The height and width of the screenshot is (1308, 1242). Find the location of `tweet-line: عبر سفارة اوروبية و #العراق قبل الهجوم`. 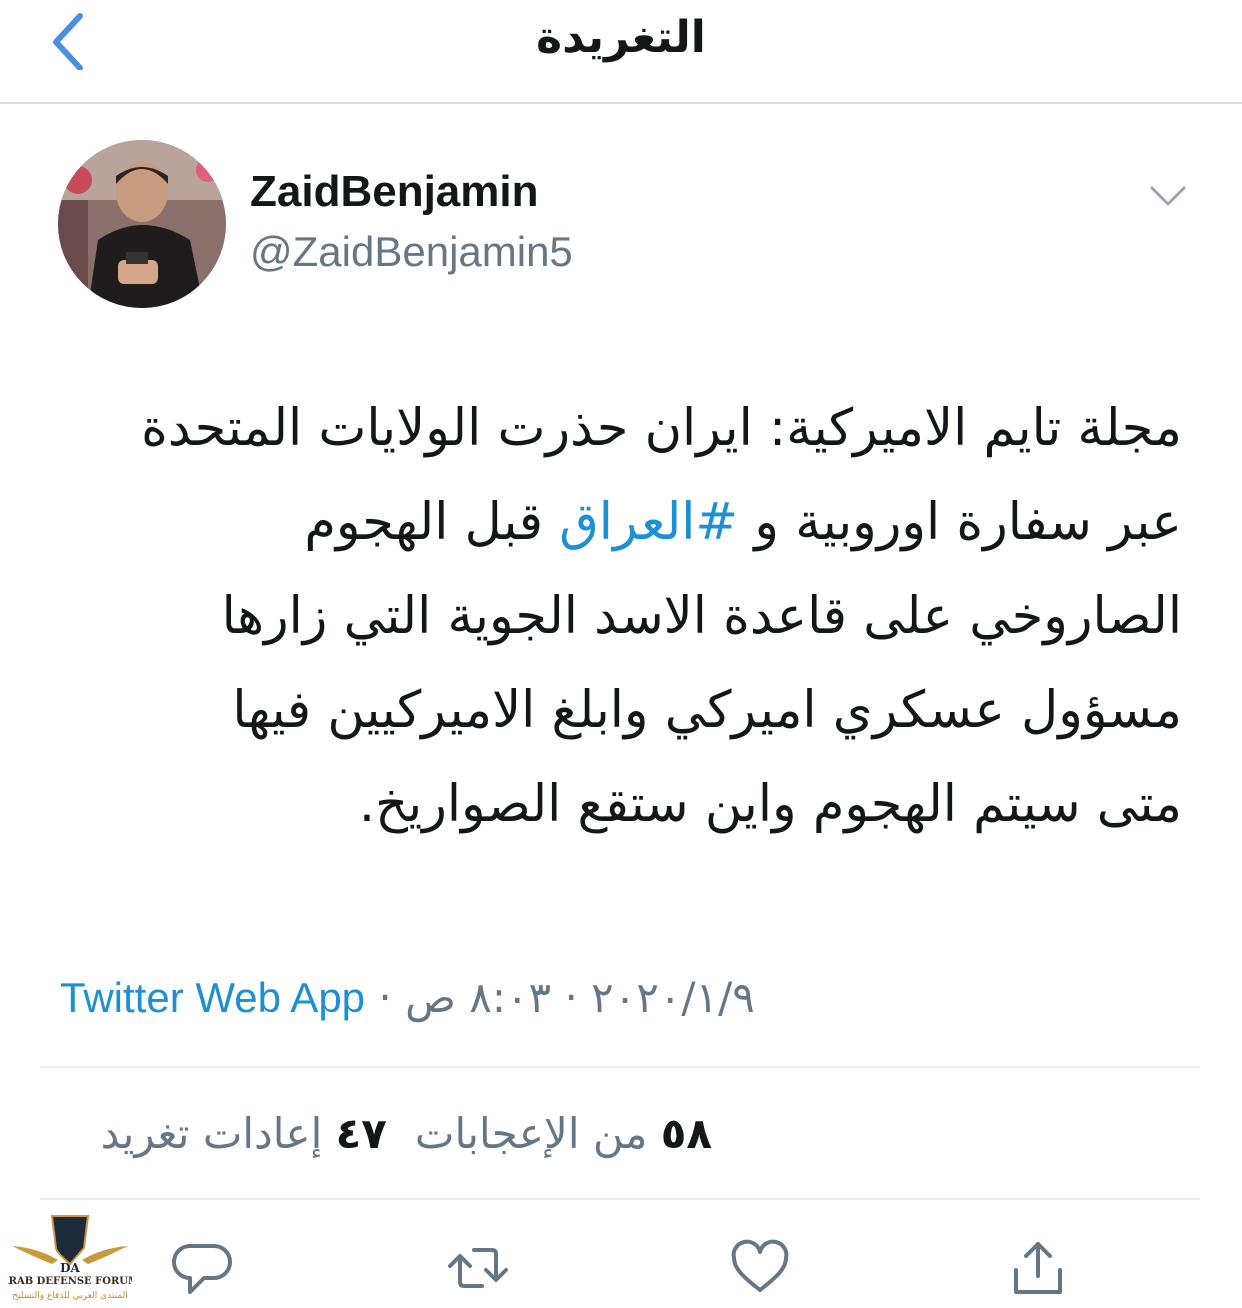

tweet-line: عبر سفارة اوروبية و #العراق قبل الهجوم is located at coordinates (621, 523).